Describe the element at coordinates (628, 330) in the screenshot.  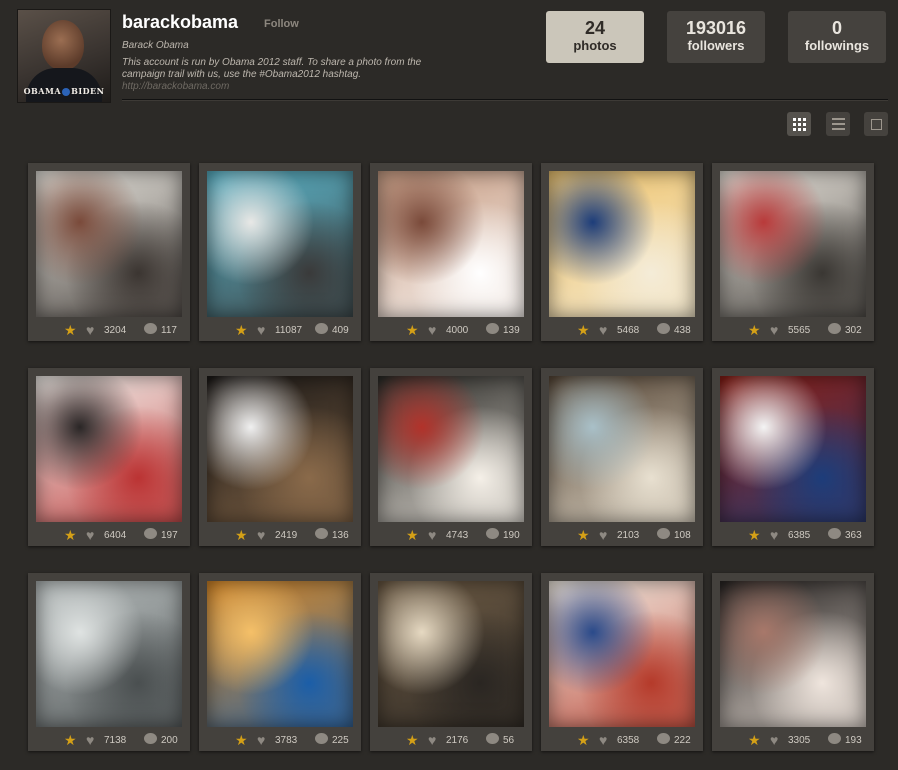
I see `like-count: 5468` at that location.